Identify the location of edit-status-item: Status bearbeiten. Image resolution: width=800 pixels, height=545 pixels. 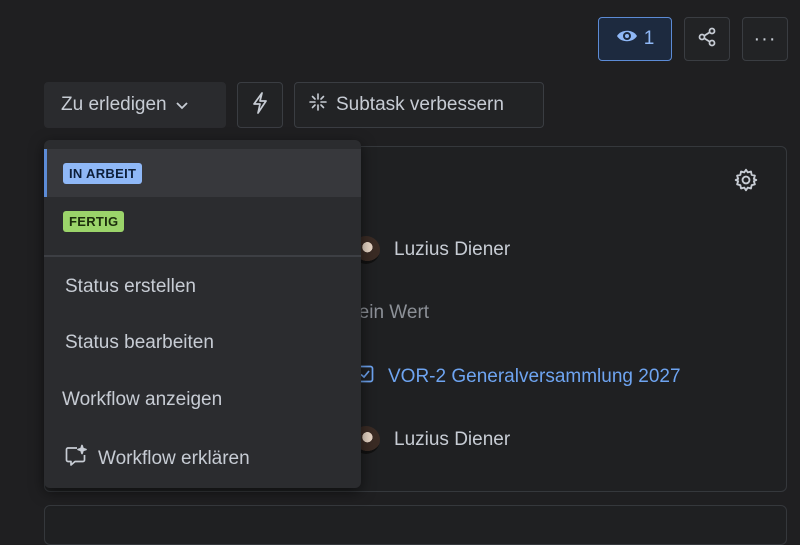
(202, 343).